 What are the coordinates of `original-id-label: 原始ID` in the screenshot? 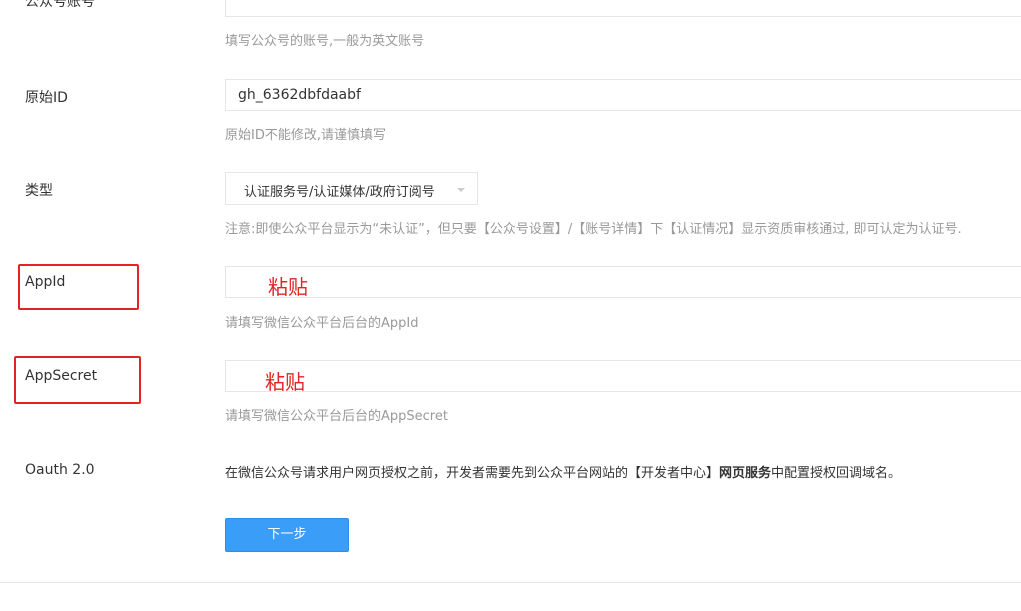 It's located at (46, 98).